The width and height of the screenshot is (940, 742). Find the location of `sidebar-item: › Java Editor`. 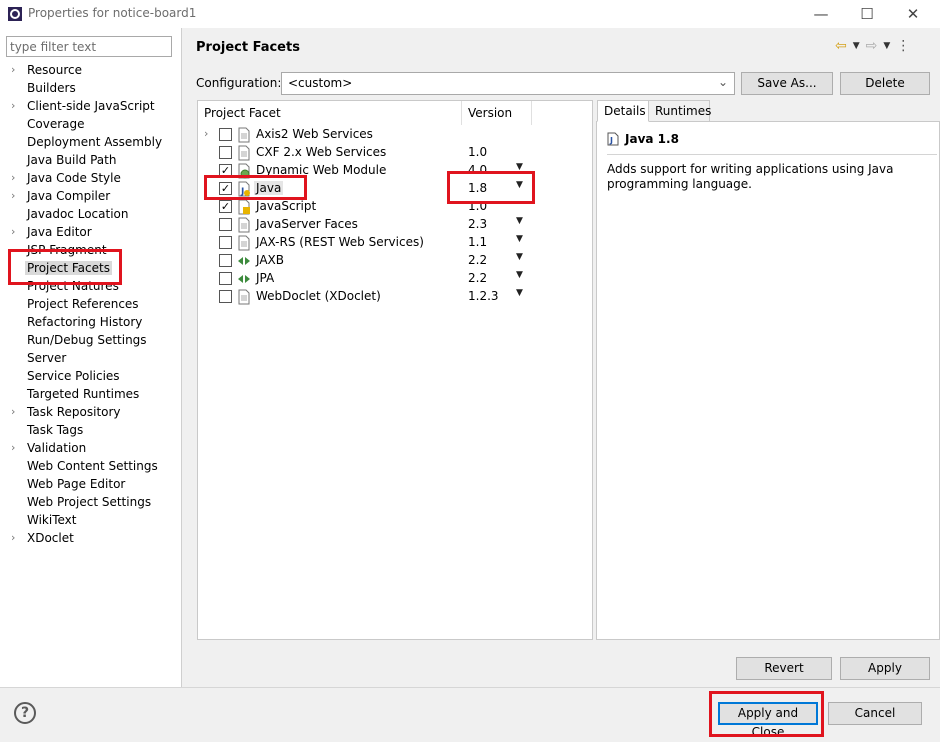

sidebar-item: › Java Editor is located at coordinates (90, 233).